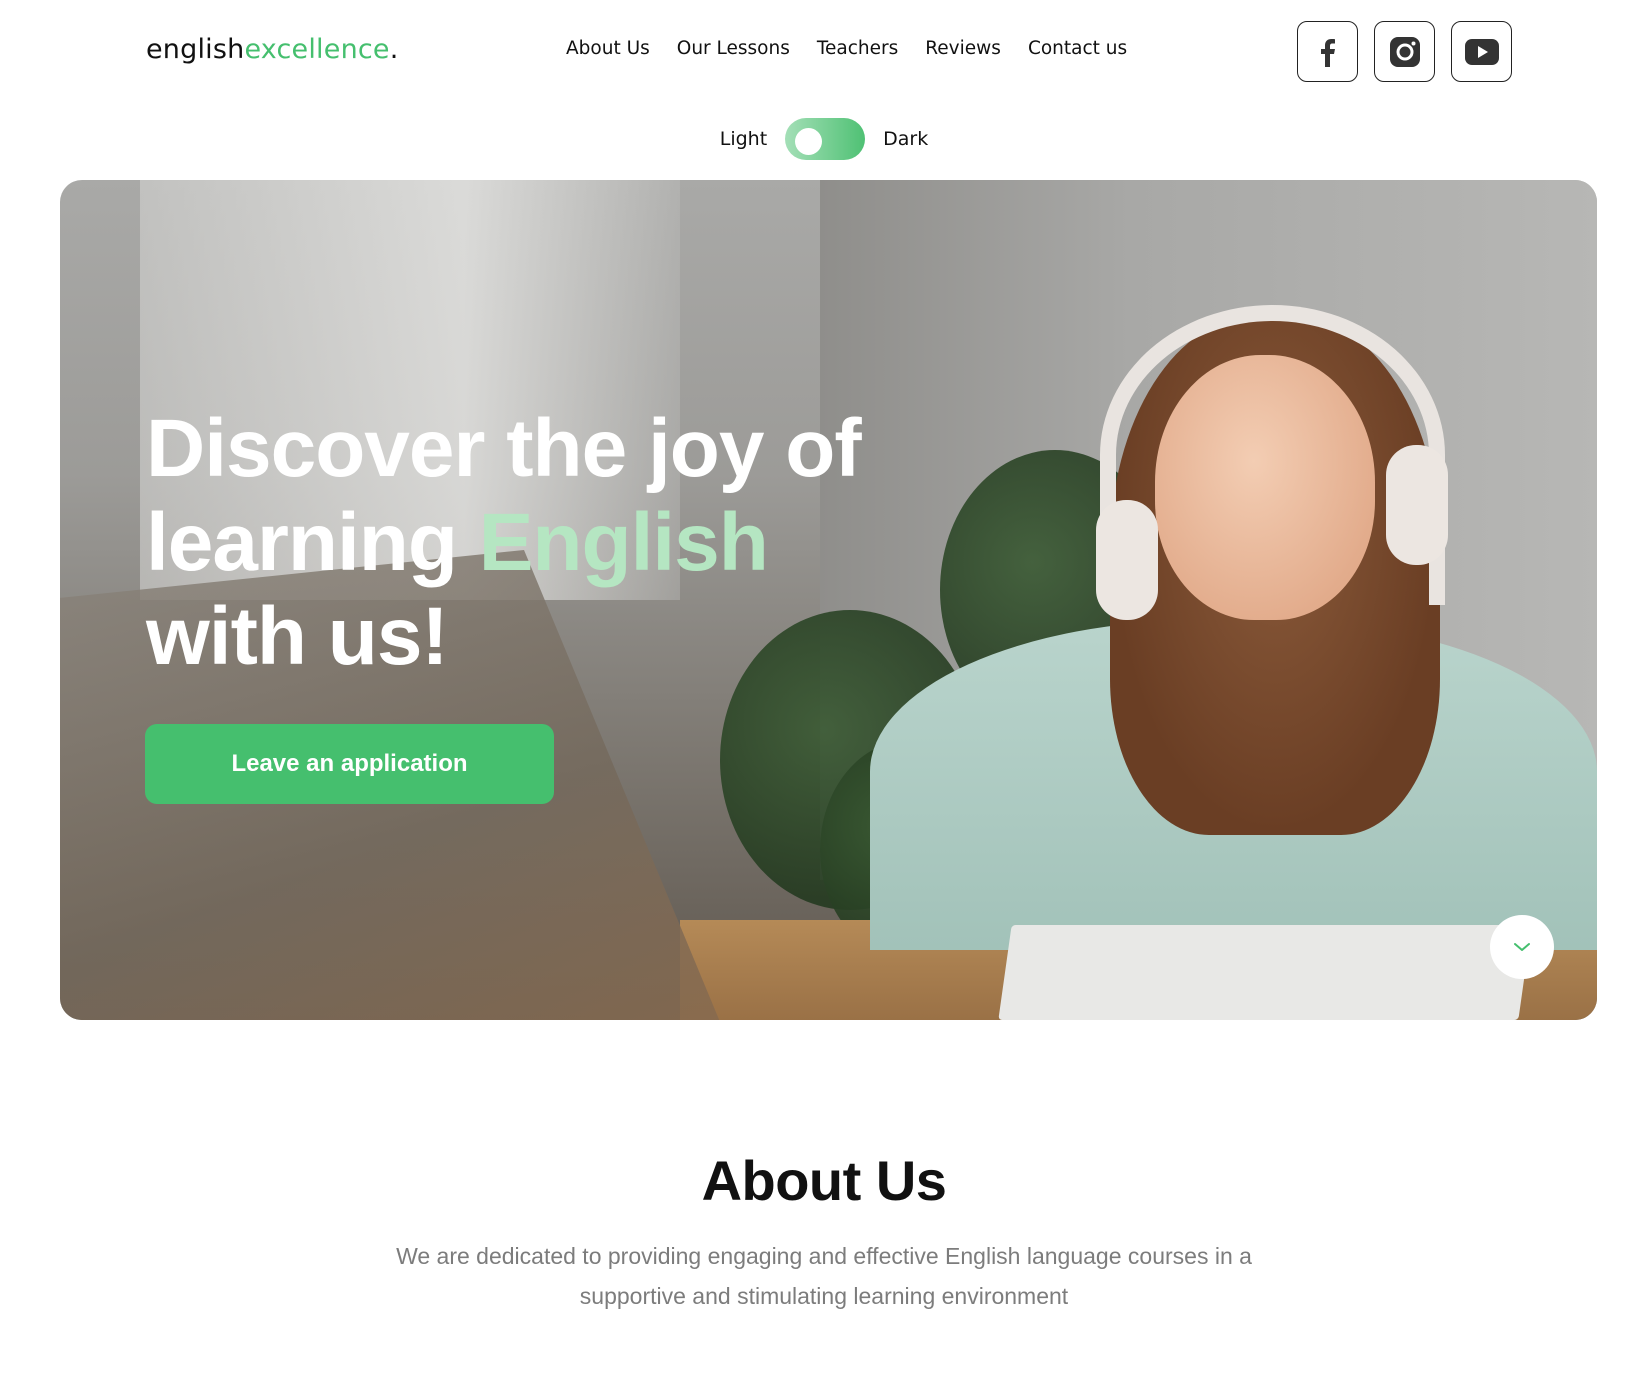 The width and height of the screenshot is (1648, 1388). Describe the element at coordinates (349, 764) in the screenshot. I see `leave-application-button: Leave an application` at that location.